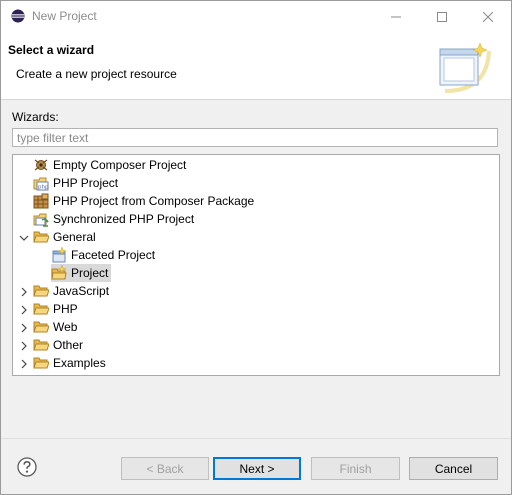 The height and width of the screenshot is (495, 512). I want to click on tree-item-javascript: JavaScript, so click(71, 291).